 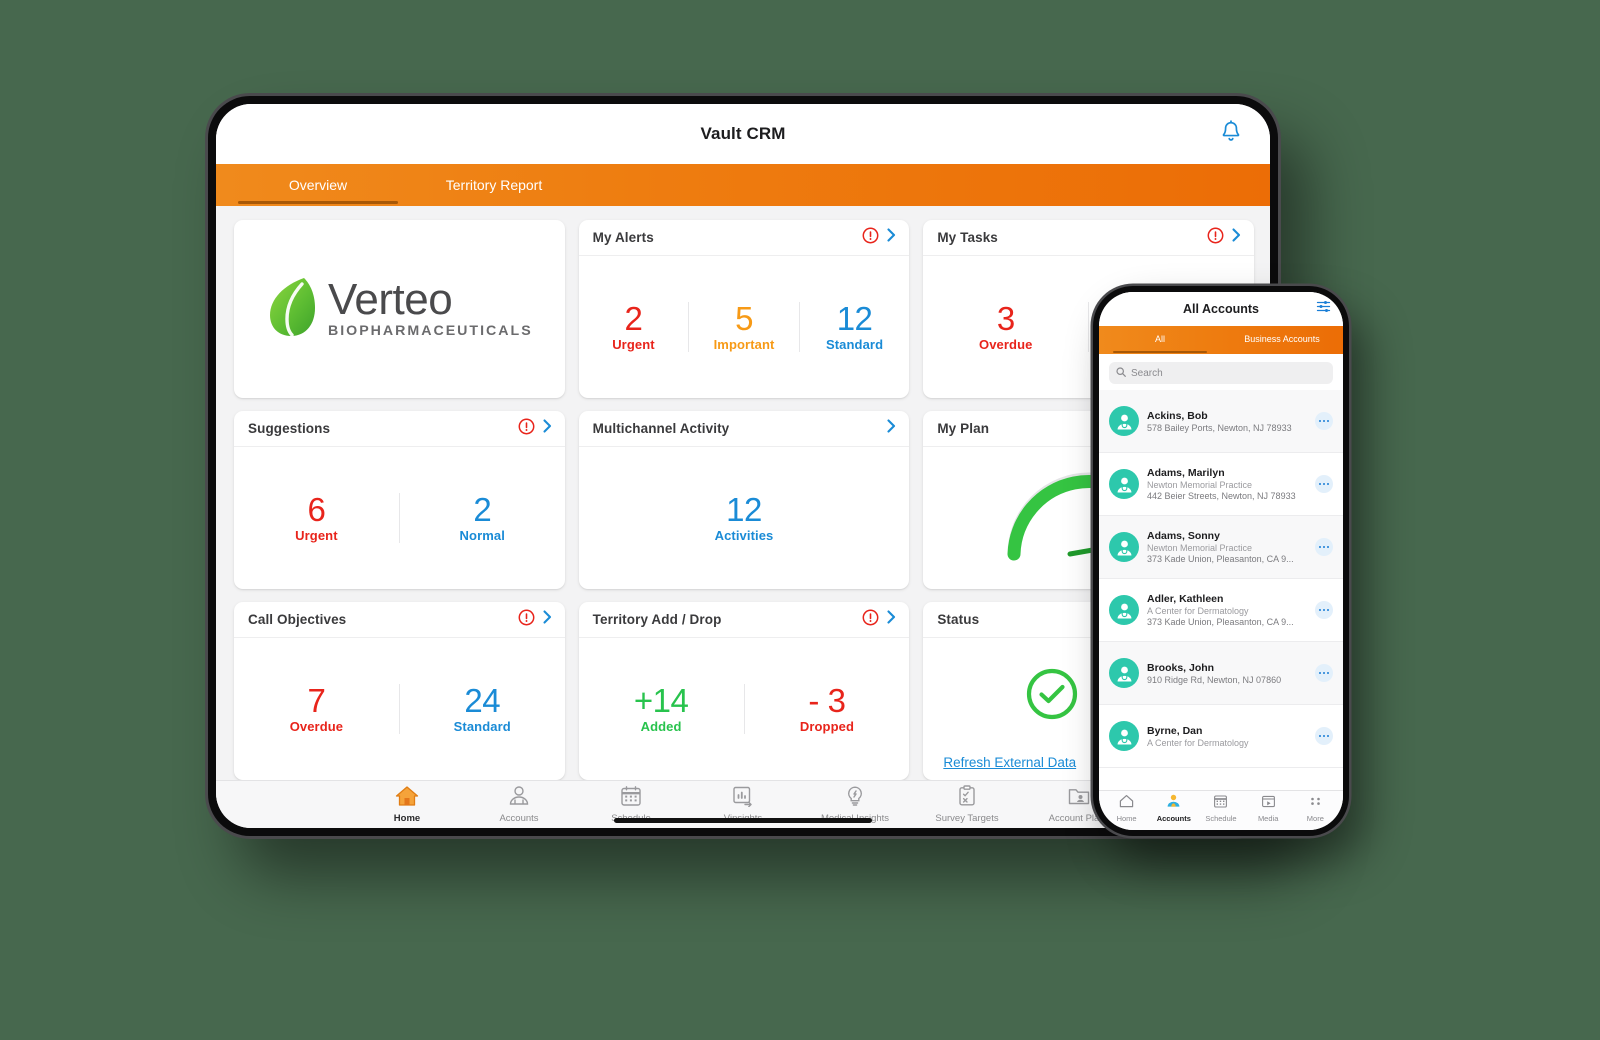 I want to click on list-item: Byrne, Dan A Center for Dermatology, so click(x=1221, y=736).